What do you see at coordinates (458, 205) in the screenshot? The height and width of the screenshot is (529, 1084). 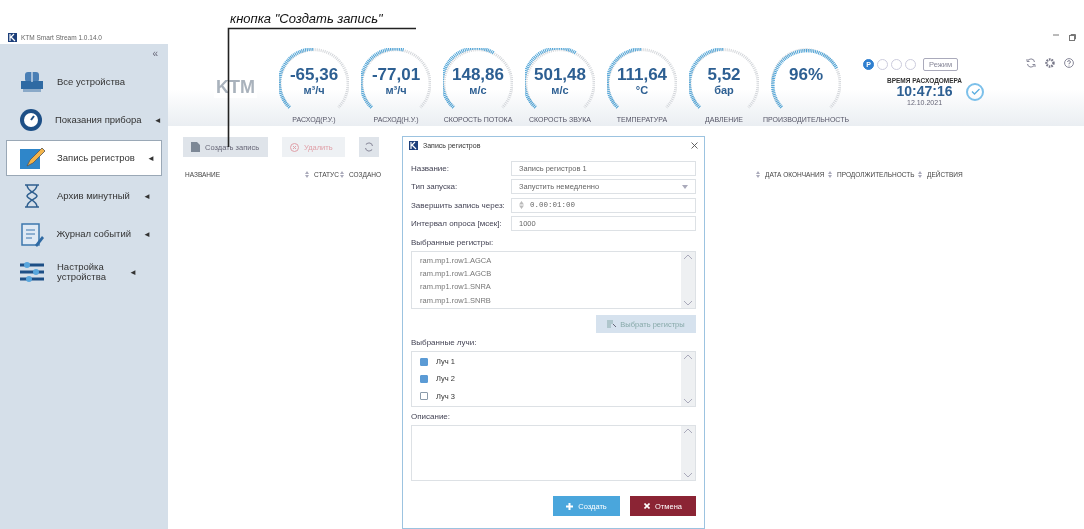 I see `field-label: Завершить запись через:` at bounding box center [458, 205].